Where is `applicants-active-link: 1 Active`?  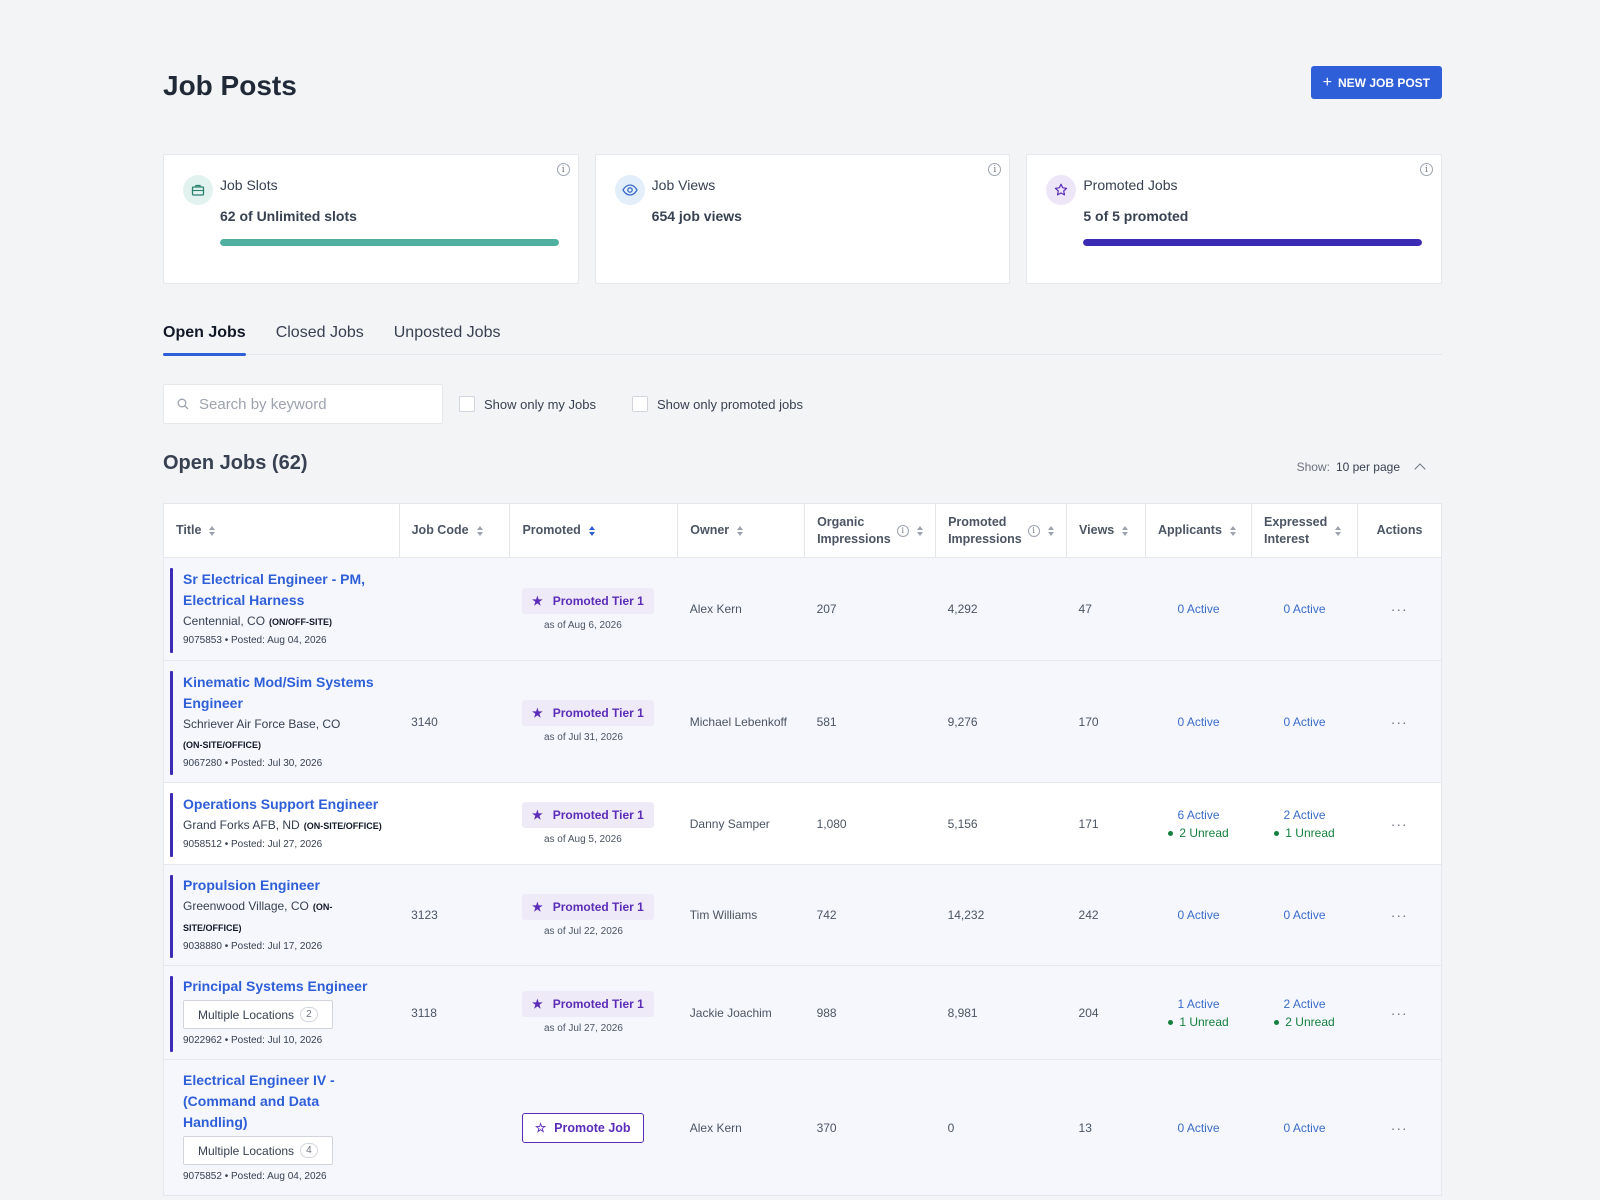 applicants-active-link: 1 Active is located at coordinates (1199, 1004).